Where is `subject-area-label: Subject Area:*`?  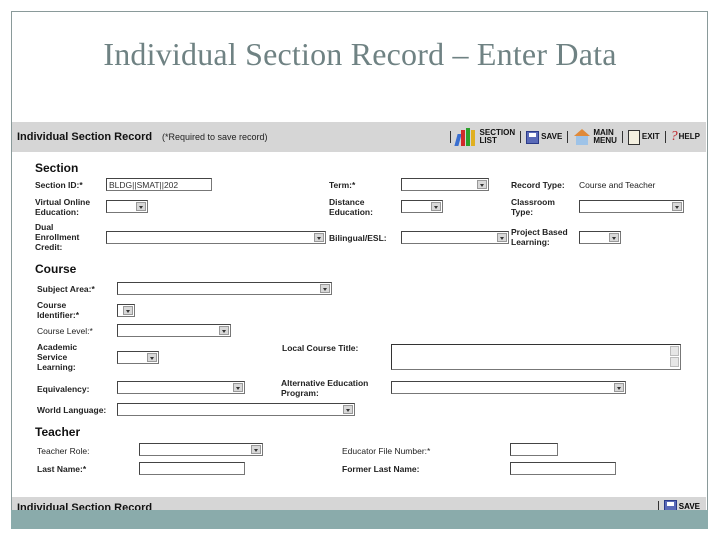
subject-area-label: Subject Area:* is located at coordinates (66, 289).